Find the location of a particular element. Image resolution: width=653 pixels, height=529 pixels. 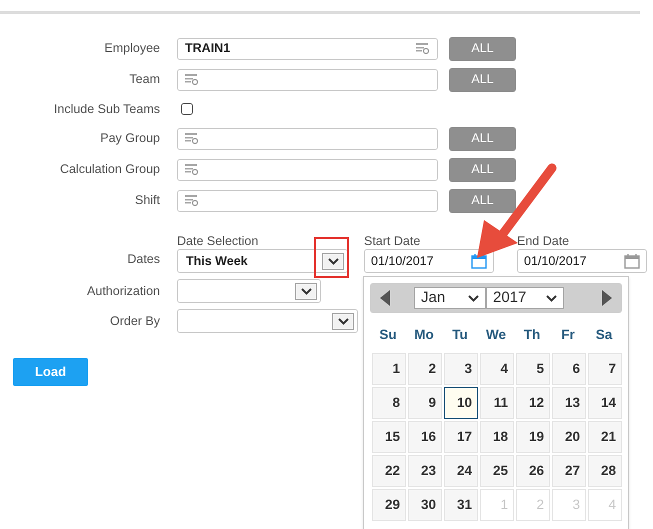

calendar-day: 20 is located at coordinates (569, 437).